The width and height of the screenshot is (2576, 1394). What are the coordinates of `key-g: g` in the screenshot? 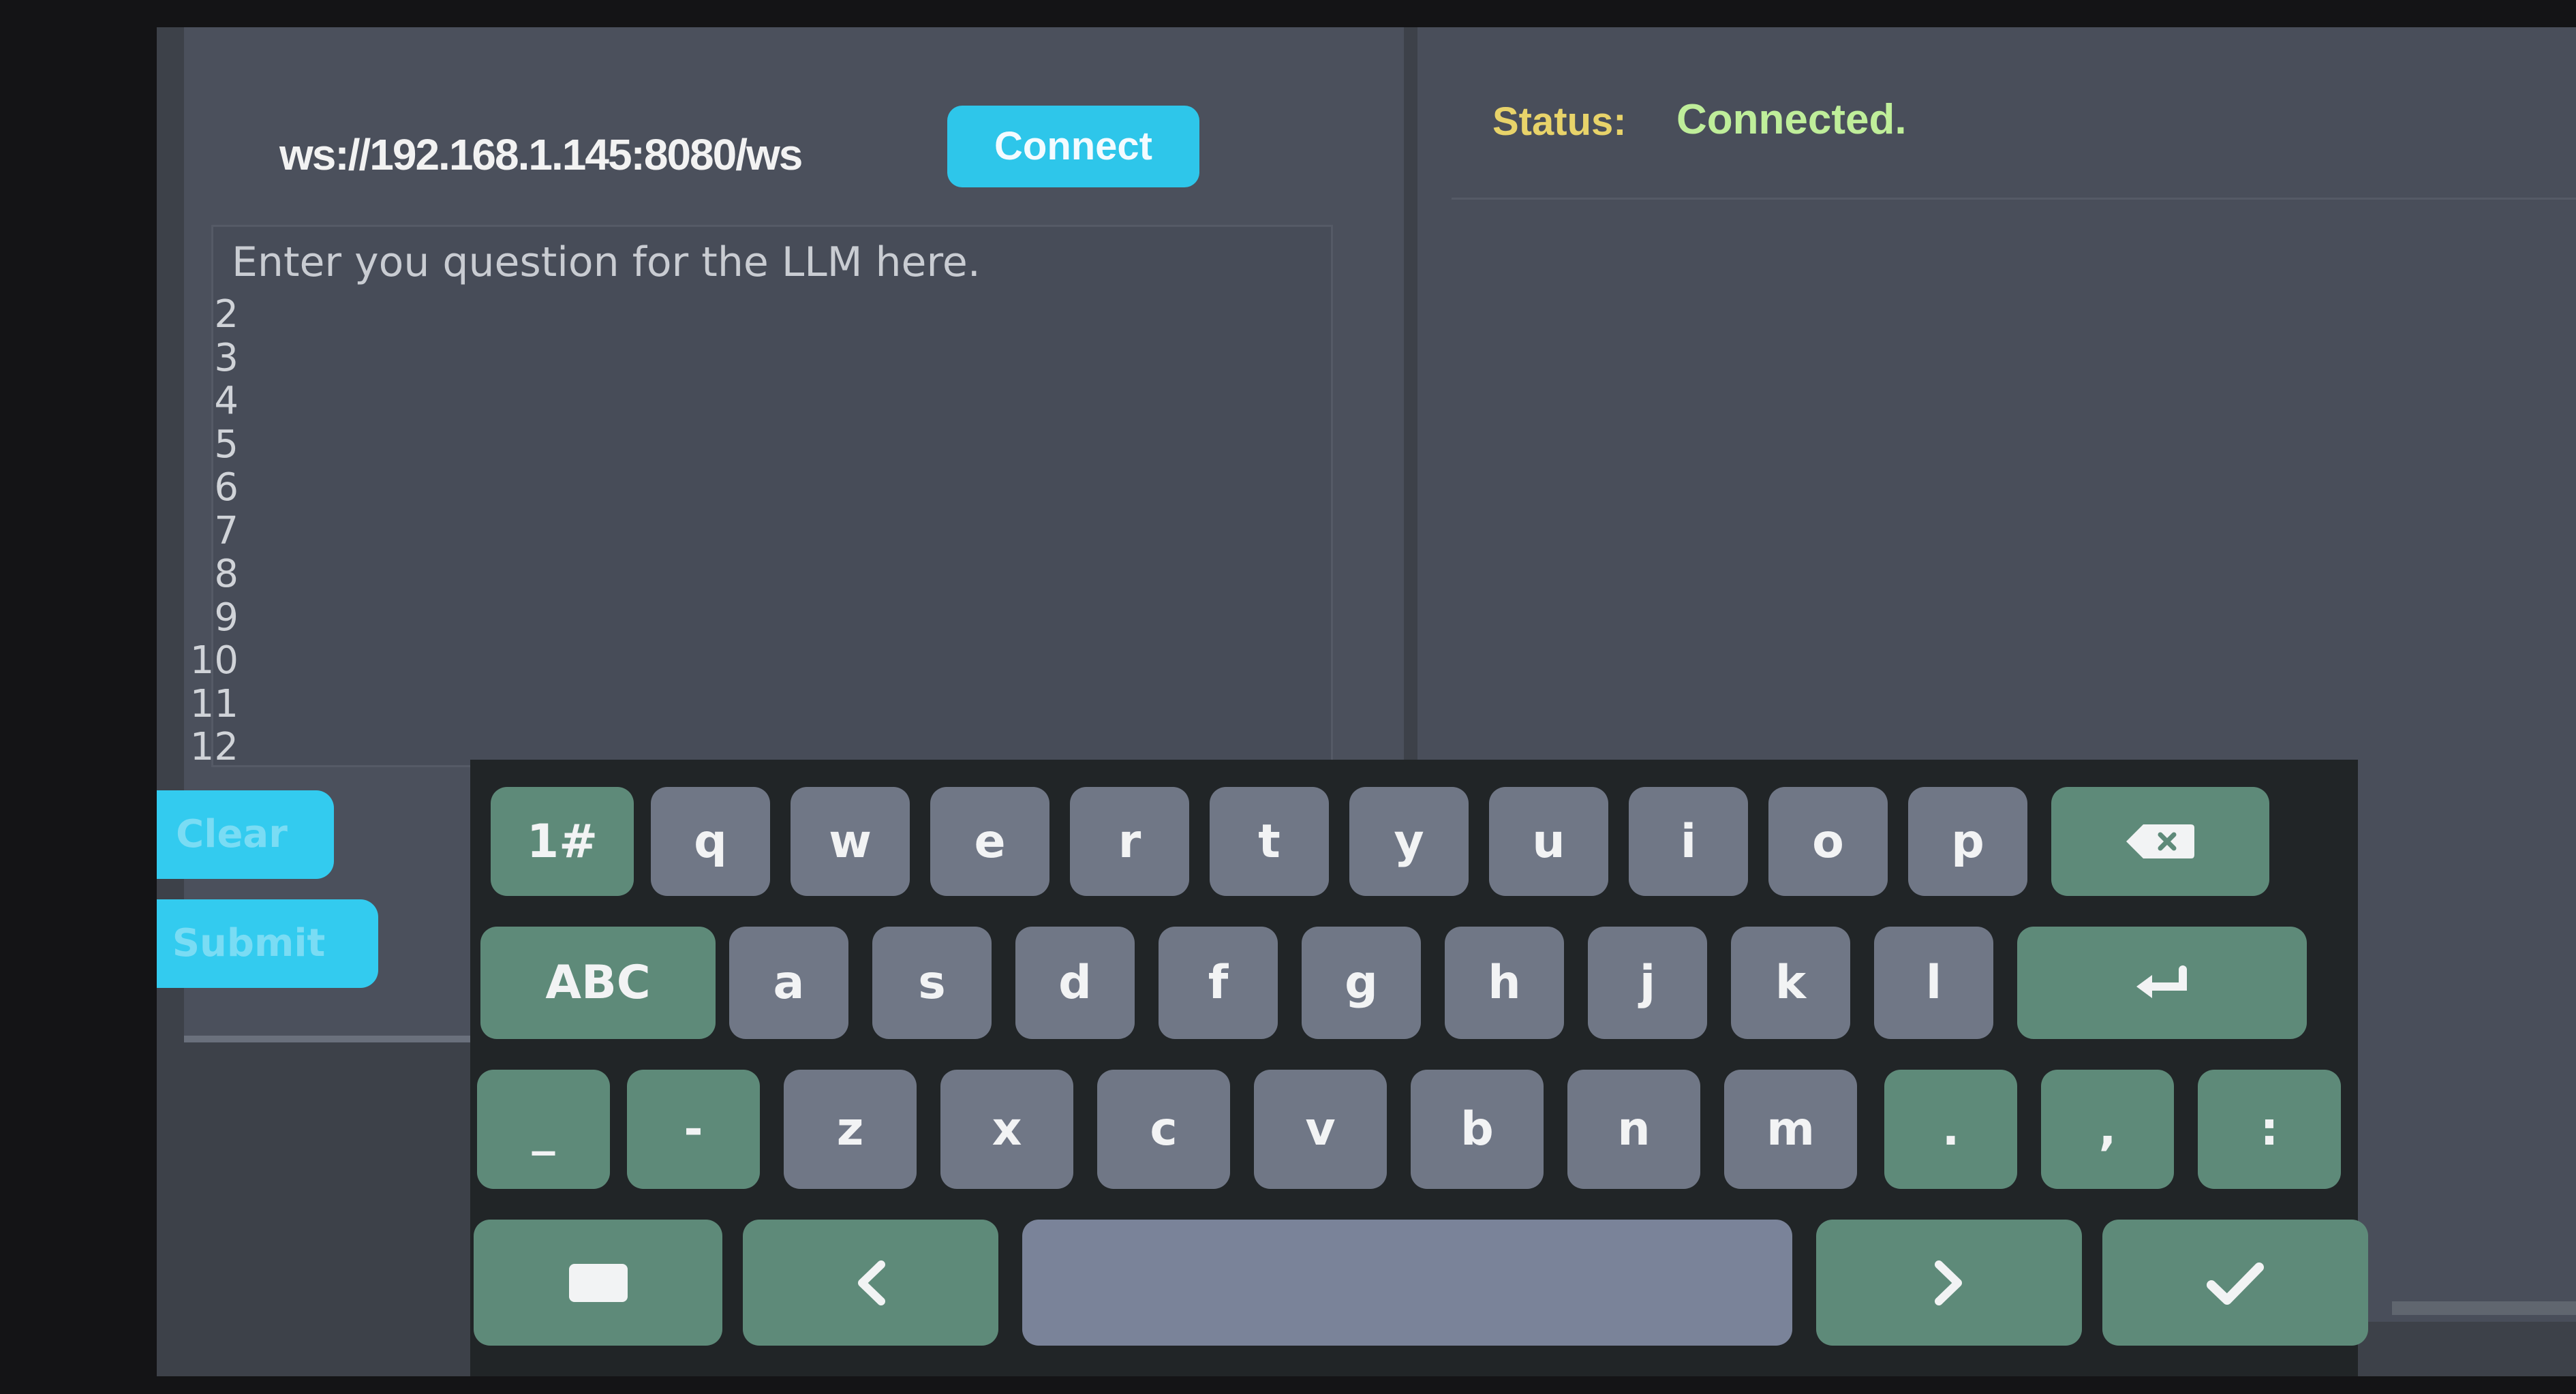 It's located at (1361, 983).